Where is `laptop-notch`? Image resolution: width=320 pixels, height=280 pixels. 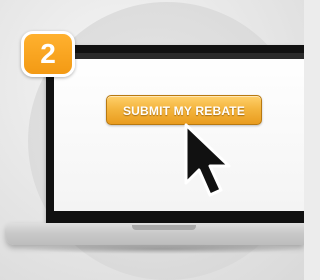 laptop-notch is located at coordinates (164, 227).